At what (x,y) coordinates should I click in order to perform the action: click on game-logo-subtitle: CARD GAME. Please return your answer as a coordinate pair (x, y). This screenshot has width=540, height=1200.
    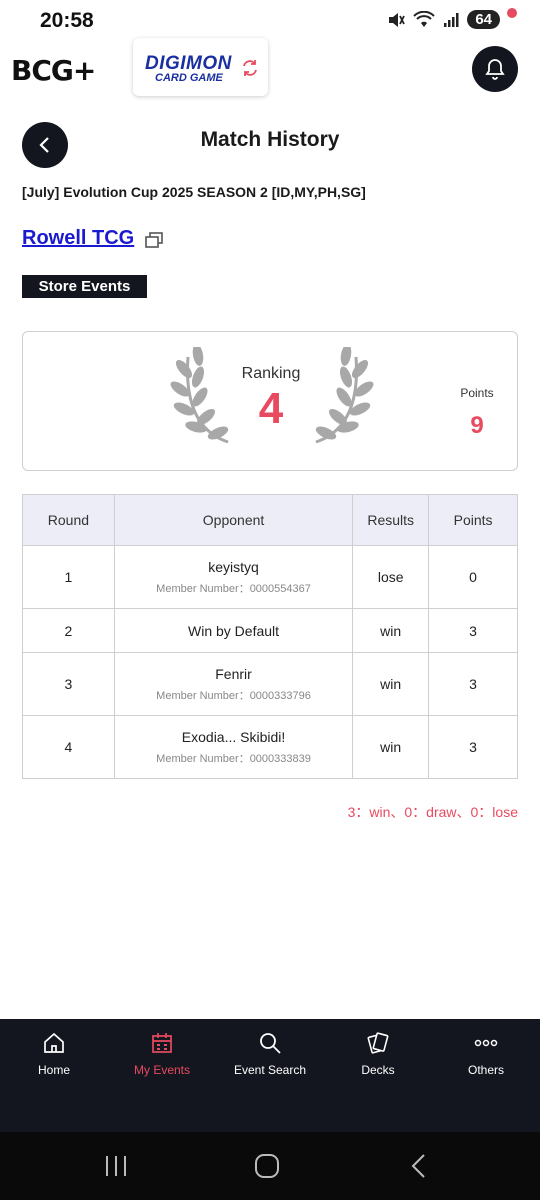
    Looking at the image, I should click on (189, 78).